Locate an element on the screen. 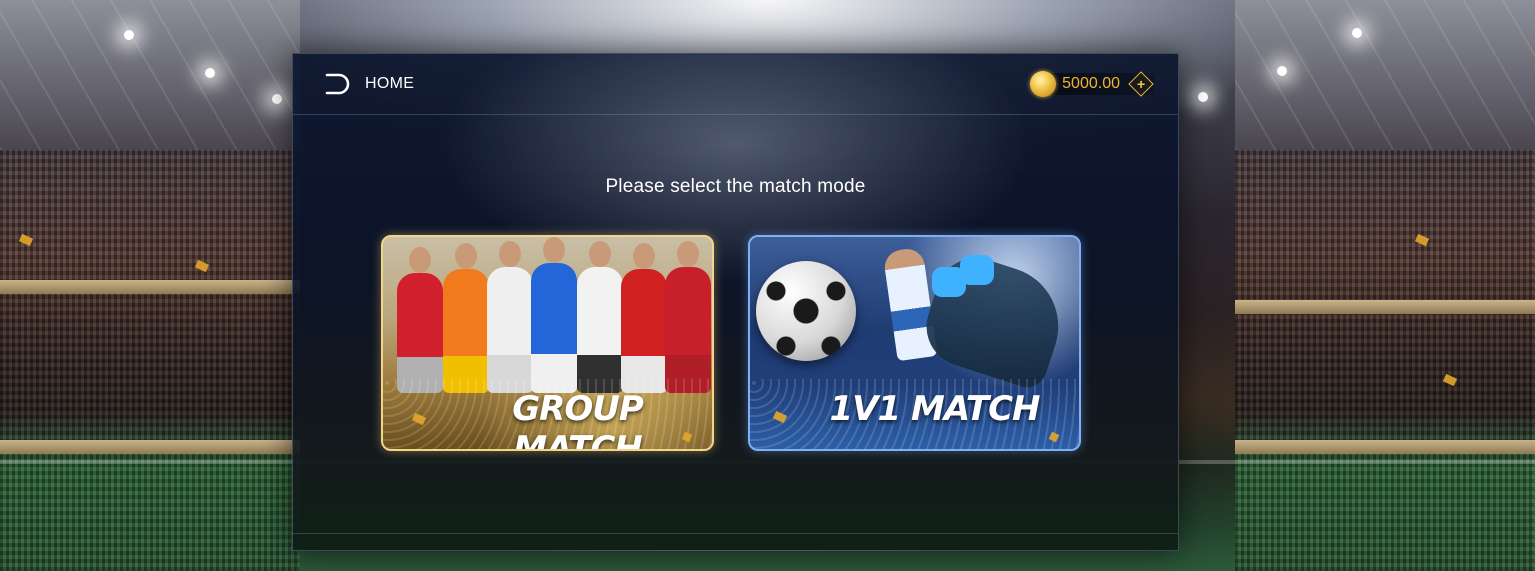 Image resolution: width=1535 pixels, height=571 pixels. coin-balance: 5000.00 + is located at coordinates (1092, 84).